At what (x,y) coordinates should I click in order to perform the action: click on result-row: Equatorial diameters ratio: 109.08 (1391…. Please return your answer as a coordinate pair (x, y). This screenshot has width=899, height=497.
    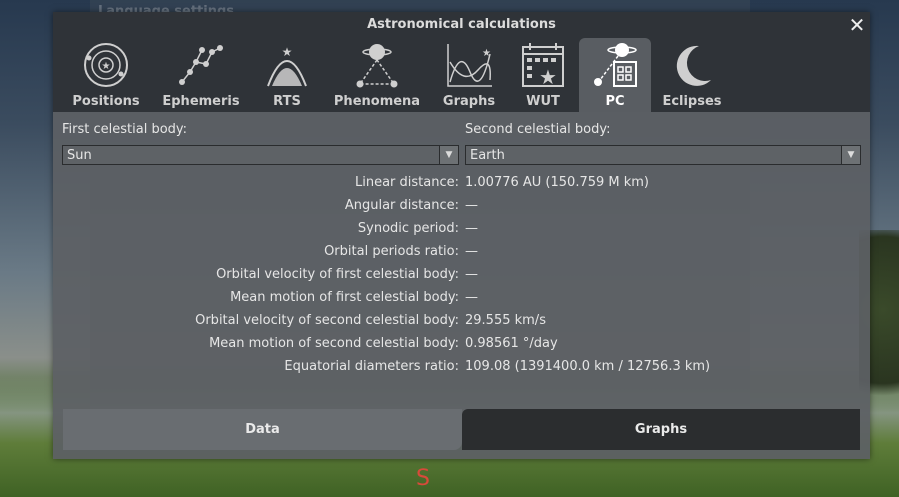
    Looking at the image, I should click on (461, 370).